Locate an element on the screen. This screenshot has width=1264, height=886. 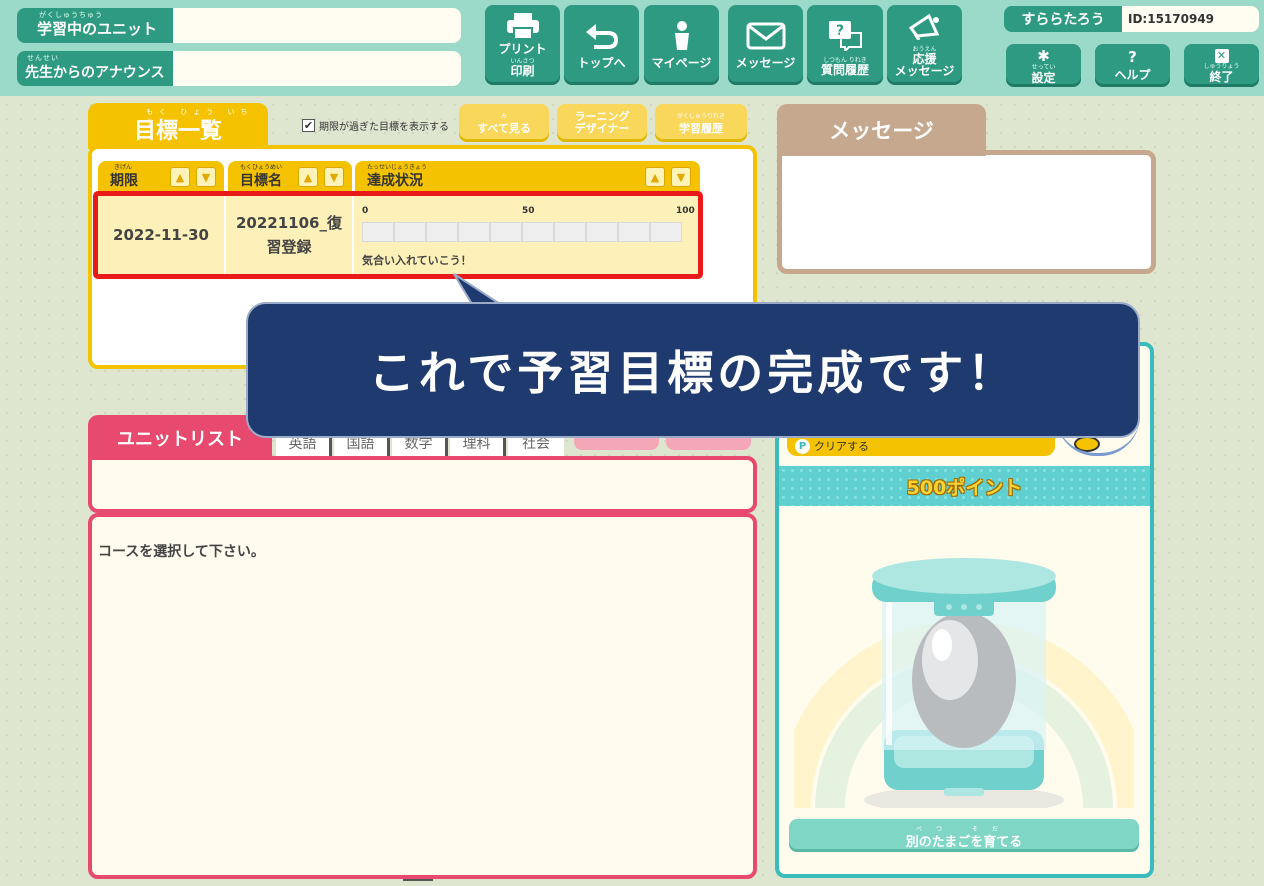
envelope-icon is located at coordinates (765, 36).